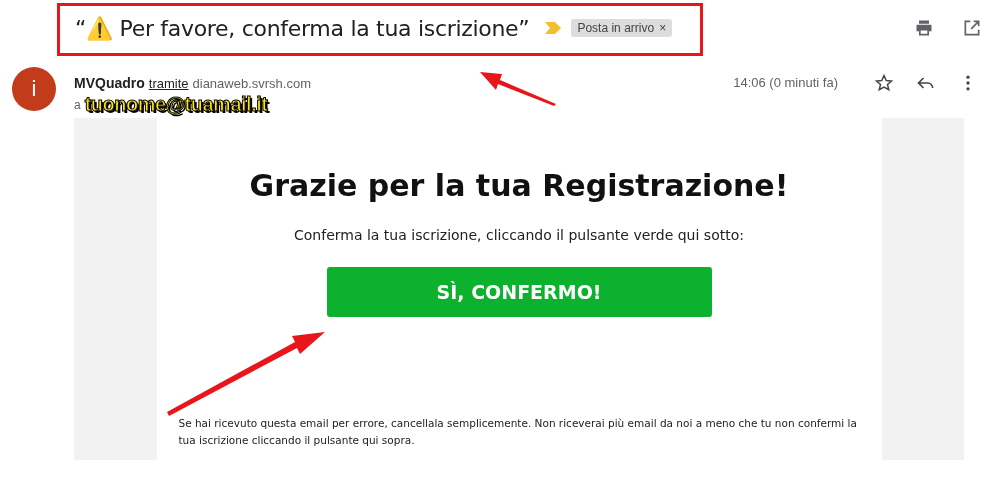 This screenshot has height=488, width=1002. Describe the element at coordinates (622, 28) in the screenshot. I see `inbox-label: Posta in arrivo ×` at that location.